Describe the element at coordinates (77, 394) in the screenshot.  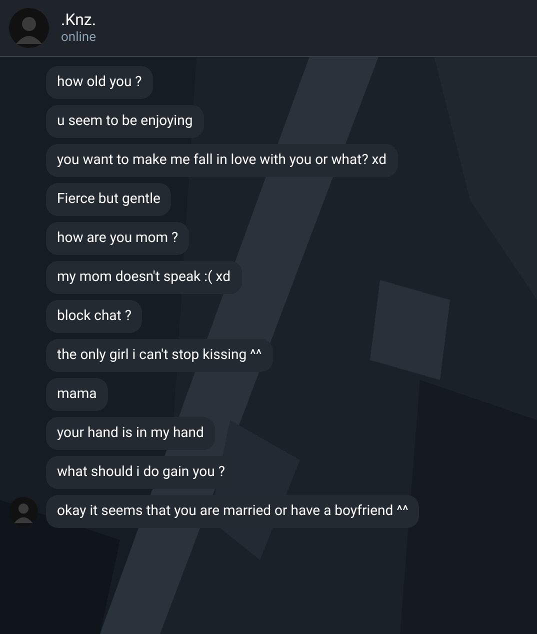
I see `message-bubble: mama` at that location.